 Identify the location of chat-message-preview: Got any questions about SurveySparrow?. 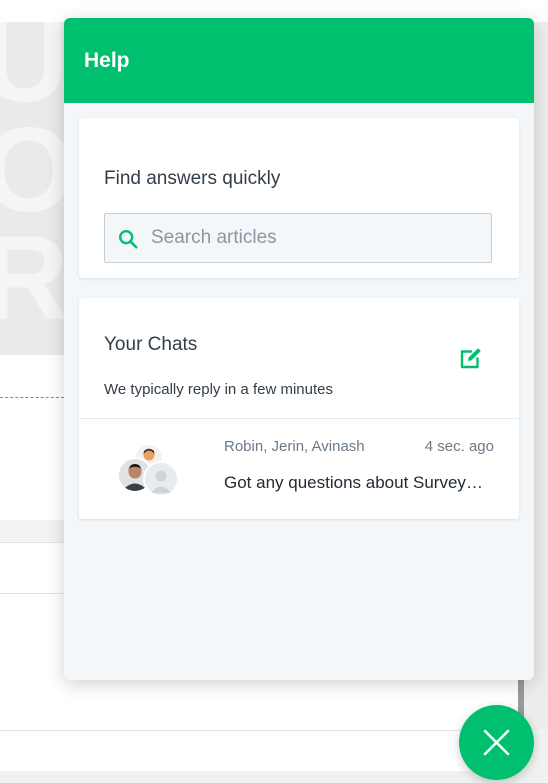
(358, 482).